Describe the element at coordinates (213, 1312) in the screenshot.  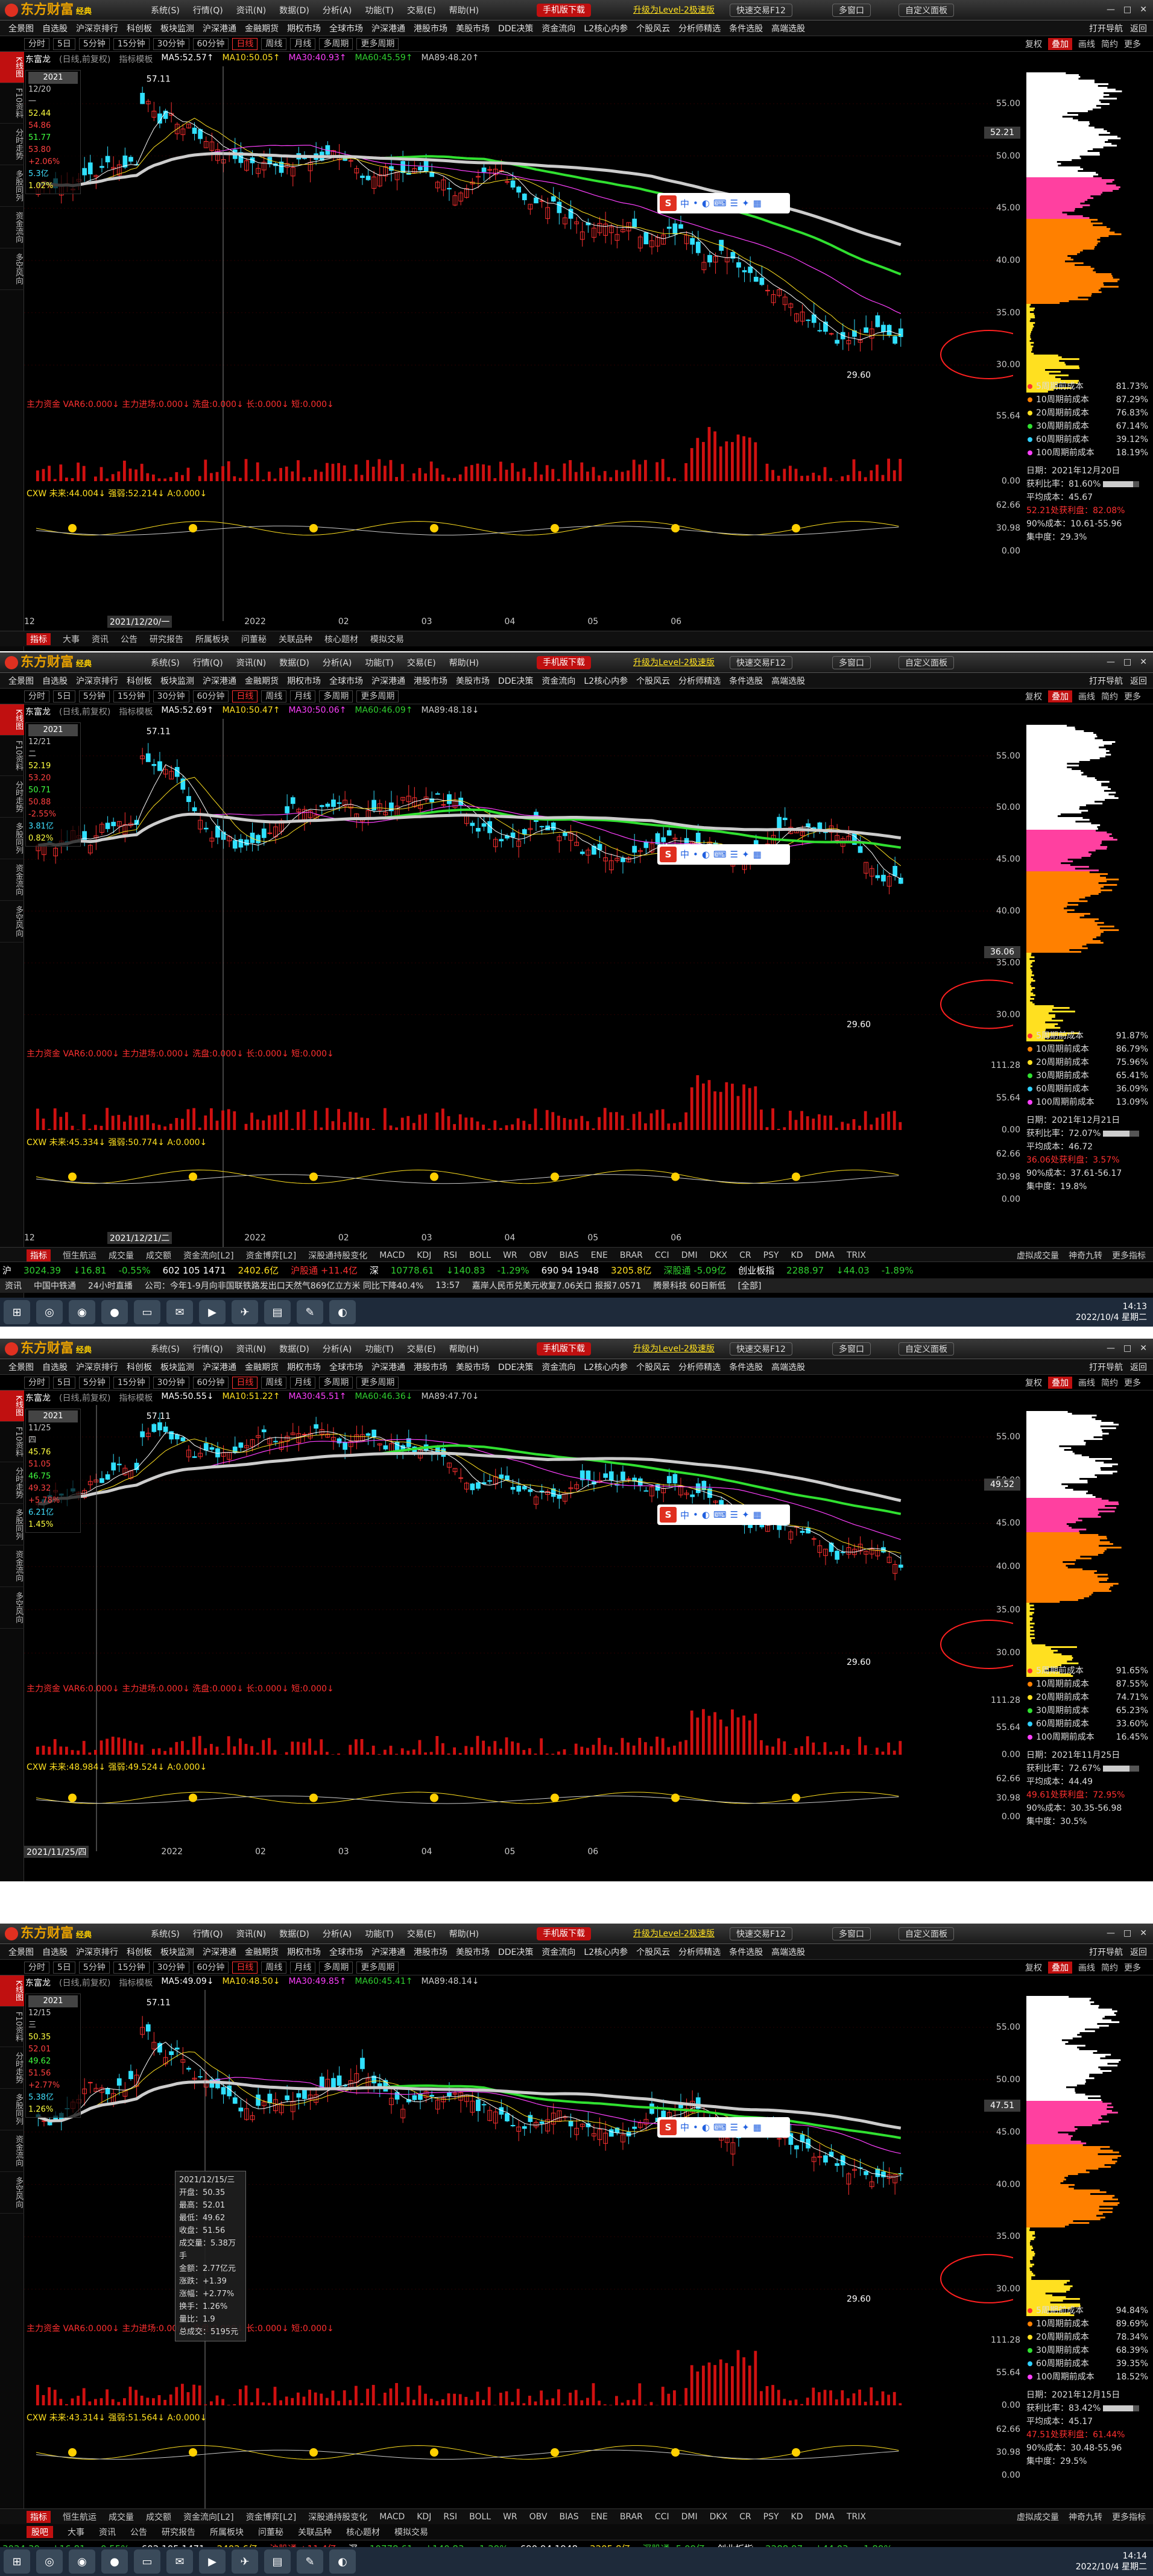
I see `app-icon: ▶` at that location.